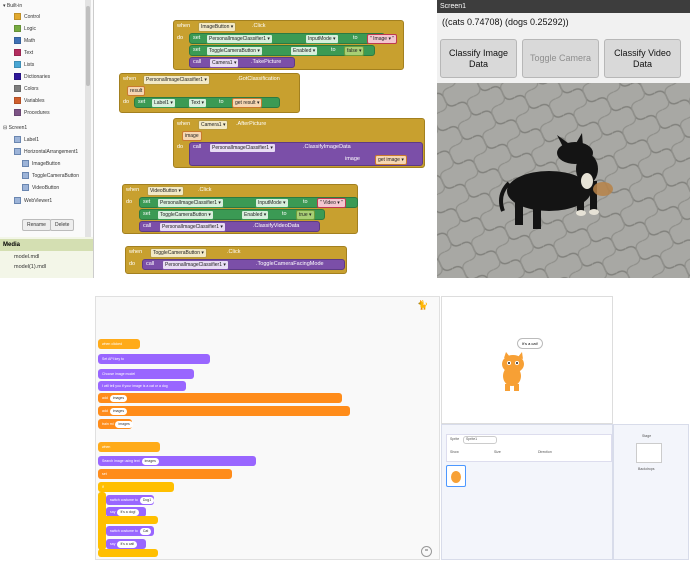  What do you see at coordinates (36, 225) in the screenshot?
I see `rename-button: Rename` at bounding box center [36, 225].